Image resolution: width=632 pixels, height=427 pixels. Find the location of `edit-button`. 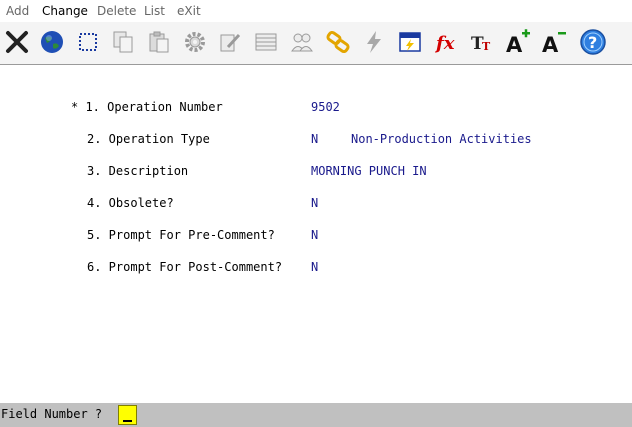

edit-button is located at coordinates (230, 42).